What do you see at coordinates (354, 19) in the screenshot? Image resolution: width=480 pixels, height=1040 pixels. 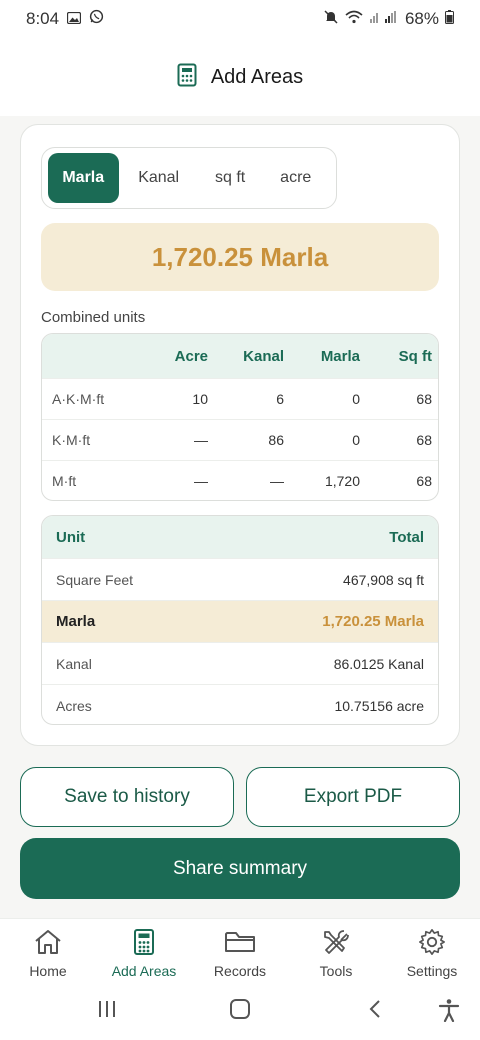 I see `wifi-icon` at bounding box center [354, 19].